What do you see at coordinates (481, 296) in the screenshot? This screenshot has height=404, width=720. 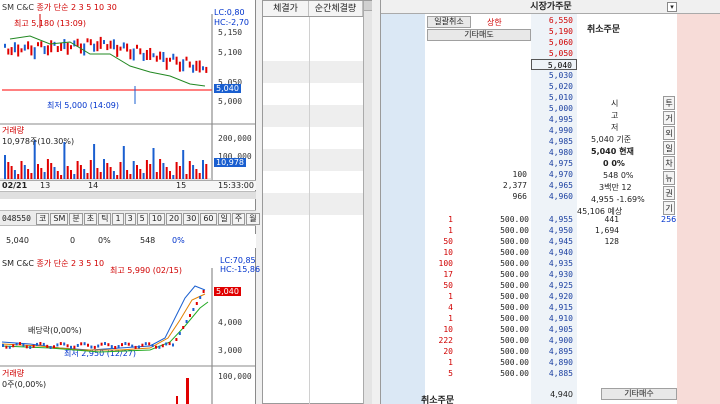 I see `bid-row: 1 500.00 4,920` at bounding box center [481, 296].